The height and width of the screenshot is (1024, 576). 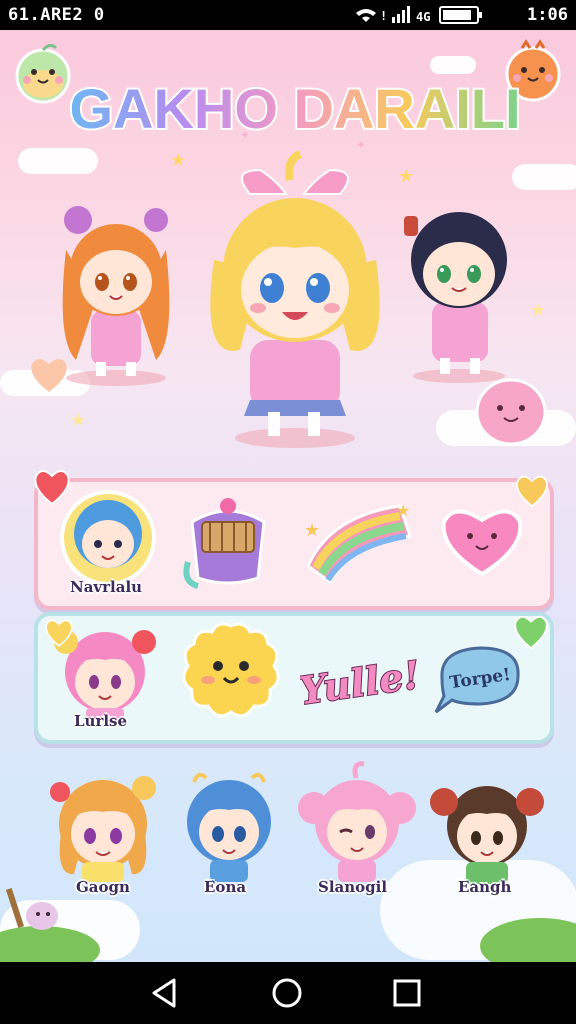 What do you see at coordinates (487, 828) in the screenshot?
I see `brown-hair-girl-avatar` at bounding box center [487, 828].